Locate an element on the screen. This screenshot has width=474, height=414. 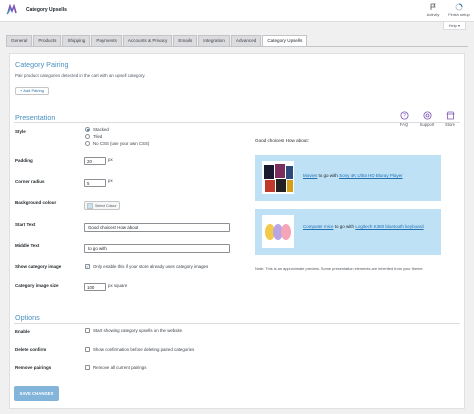
style-label: Style is located at coordinates (20, 131).